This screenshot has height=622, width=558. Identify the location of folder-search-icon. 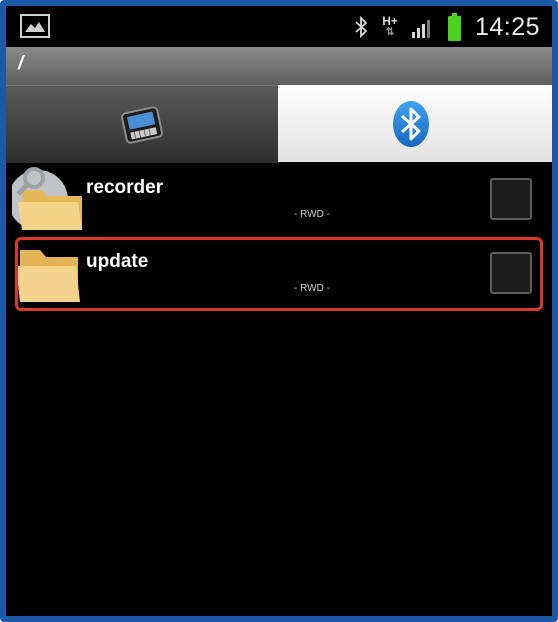
(47, 198).